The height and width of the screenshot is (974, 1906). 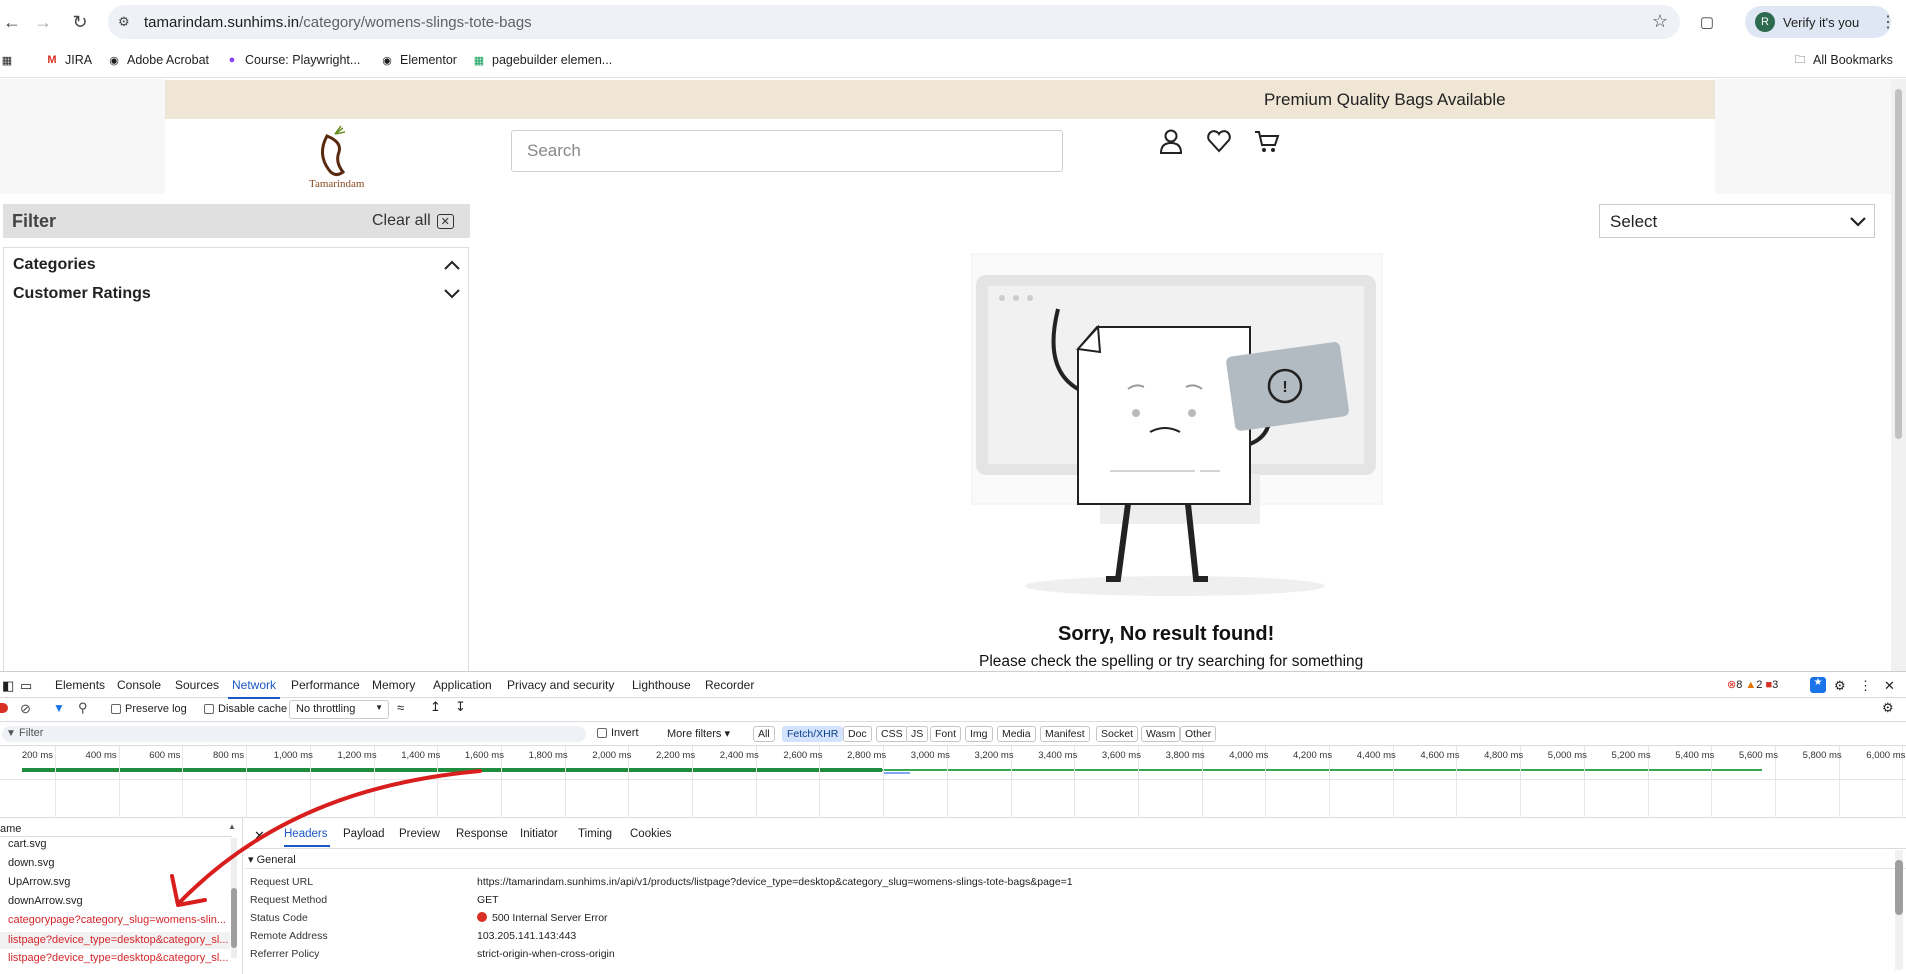 I want to click on tab-payload: Payload, so click(x=364, y=834).